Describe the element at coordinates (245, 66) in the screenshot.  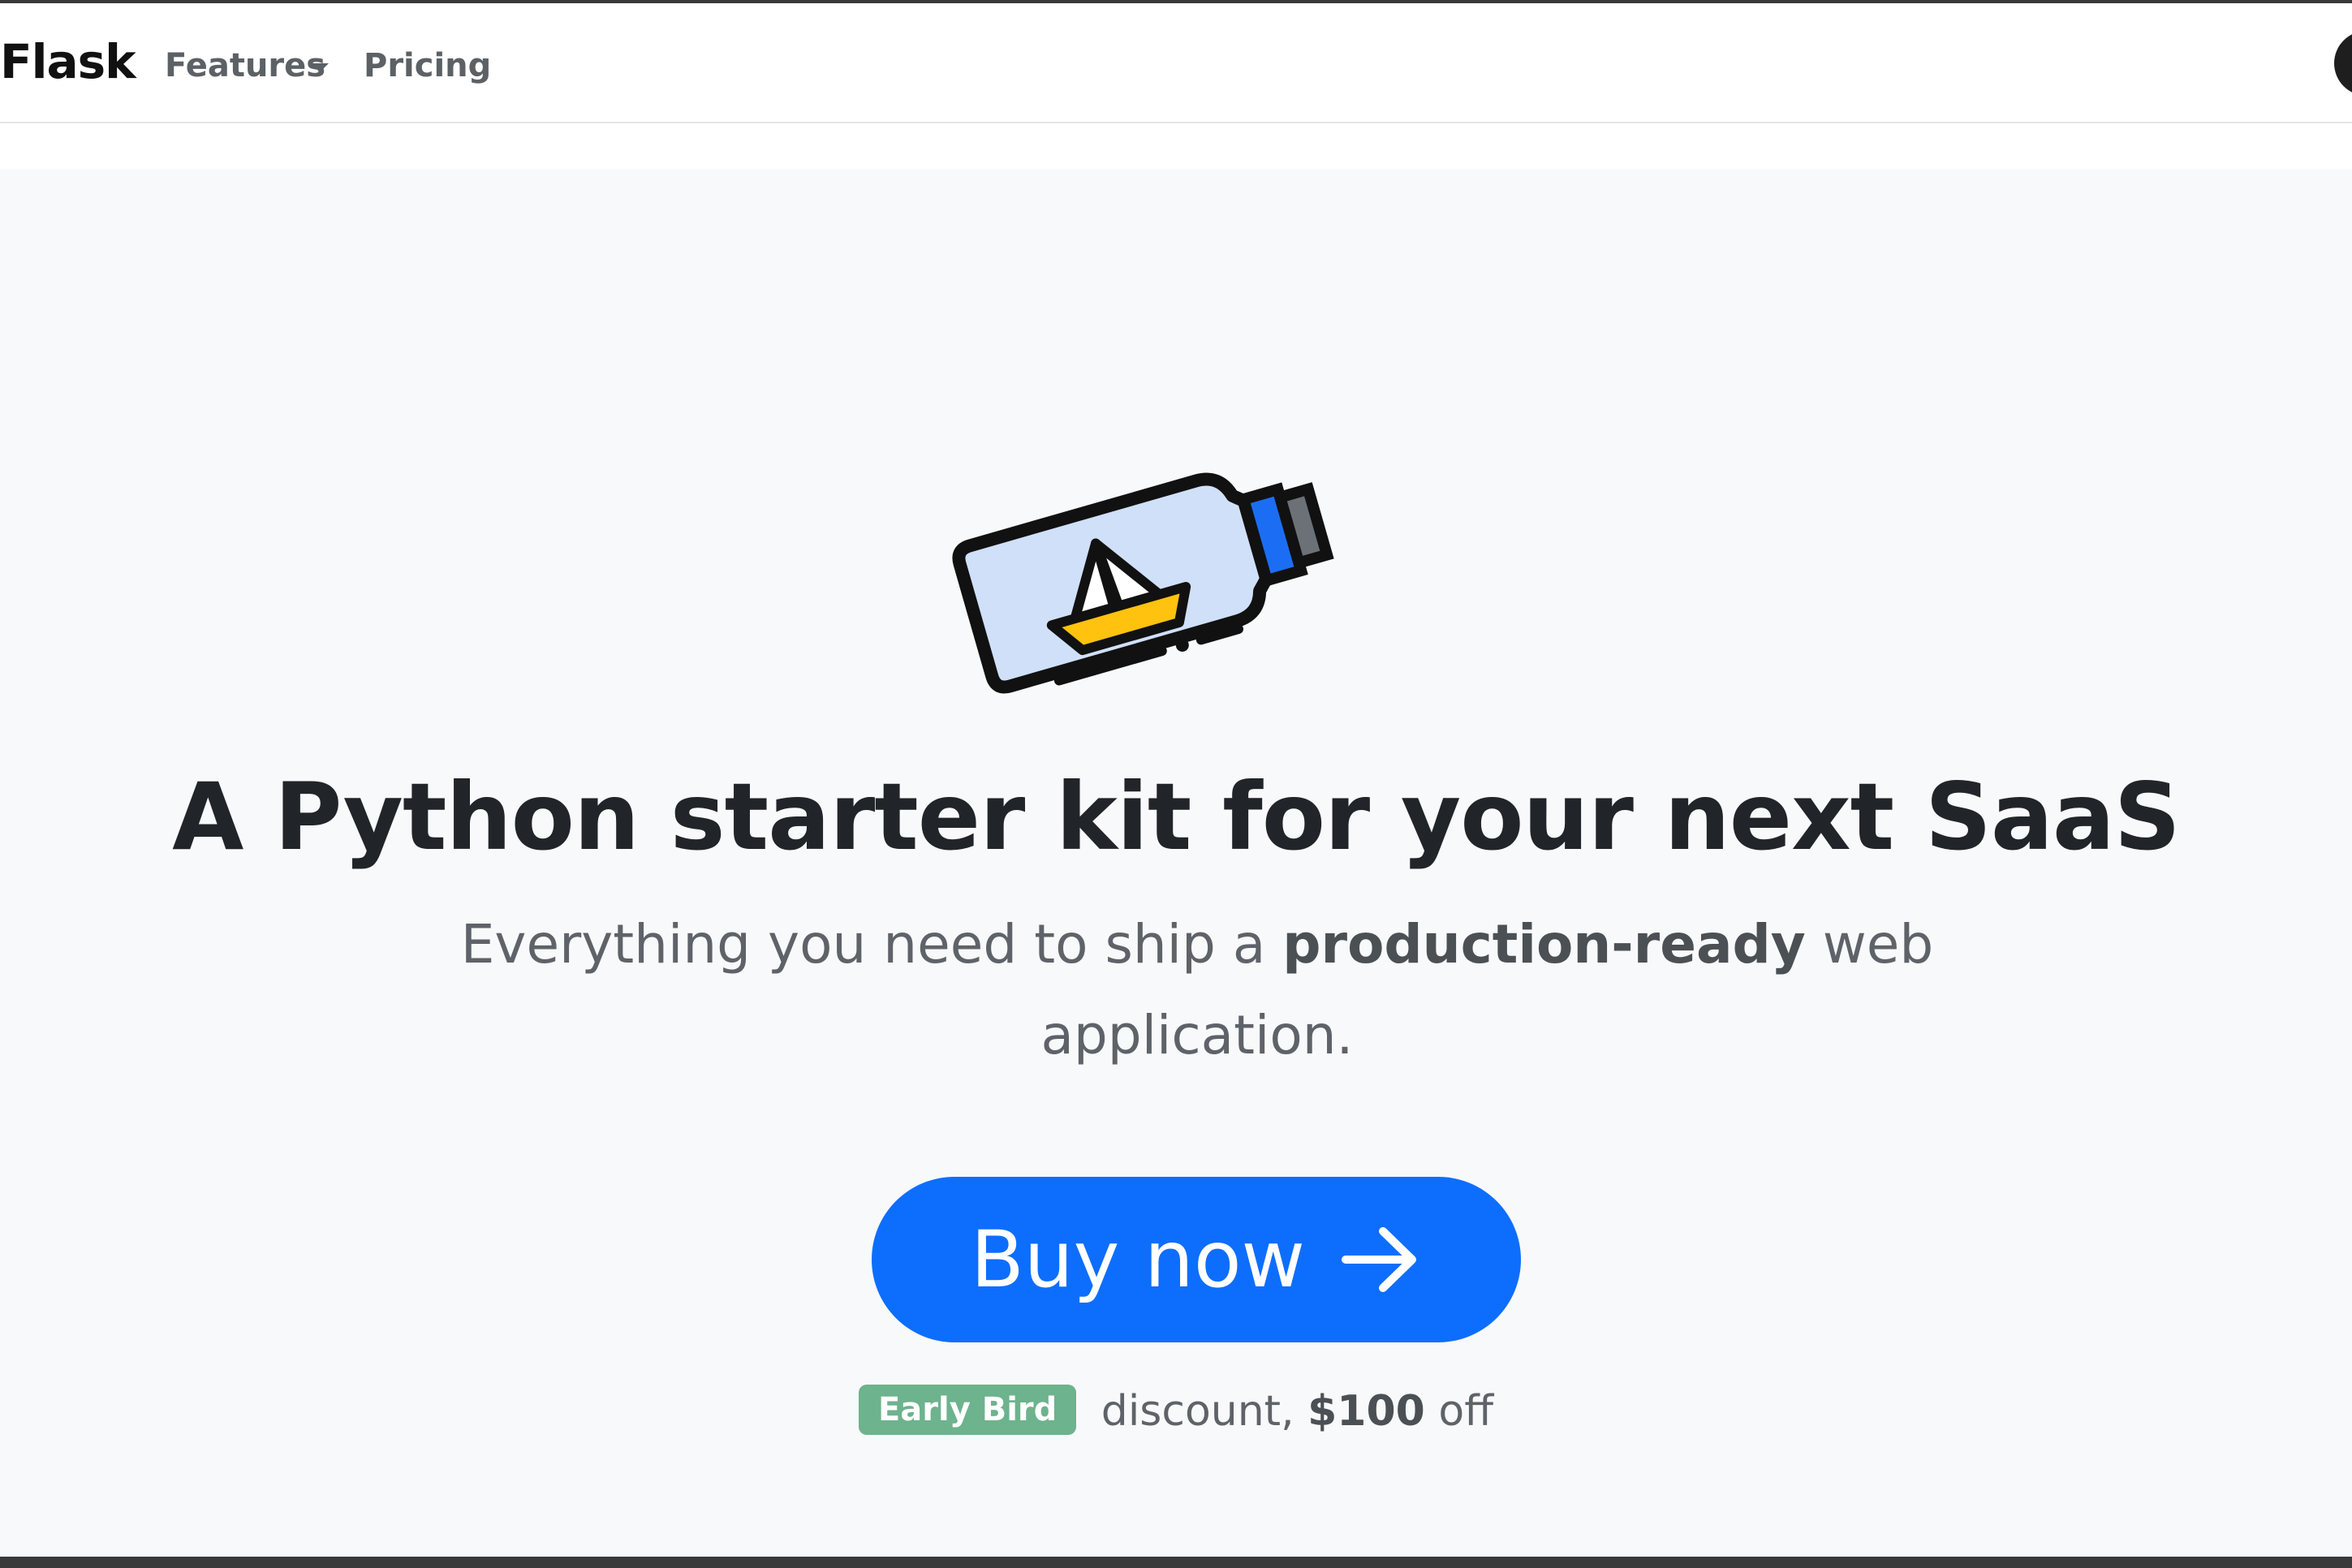
I see `nav-features-link: Features` at that location.